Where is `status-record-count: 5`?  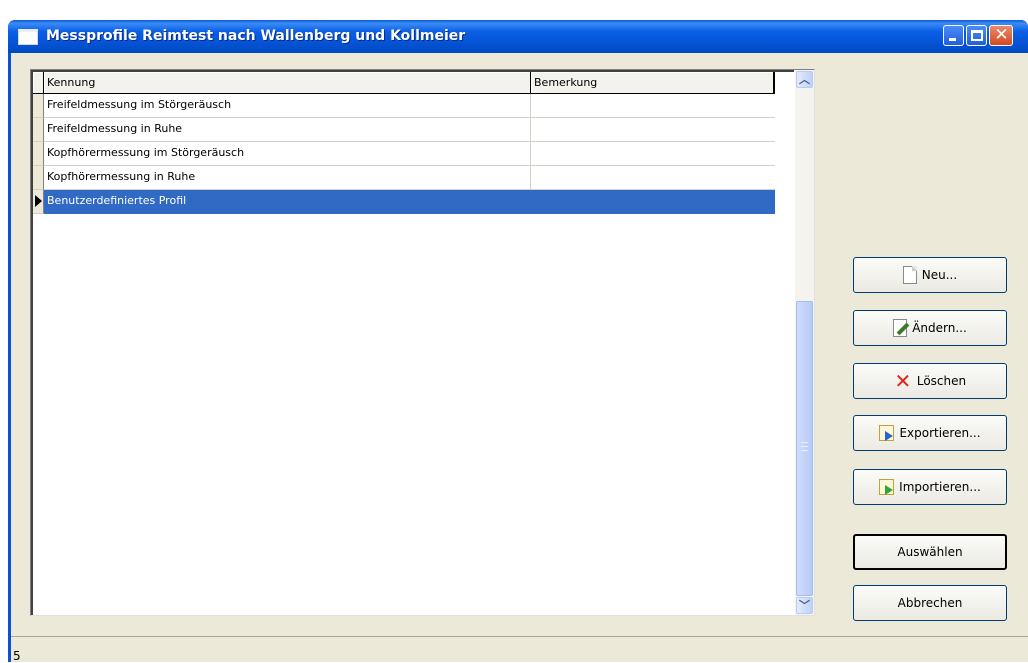 status-record-count: 5 is located at coordinates (17, 656).